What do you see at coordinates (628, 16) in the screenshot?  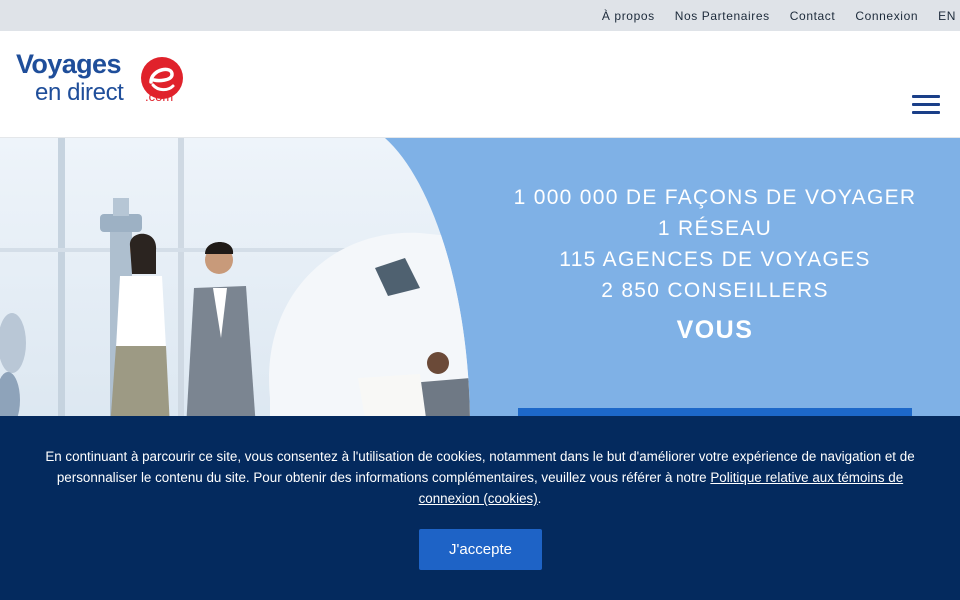 I see `nav-link-about: À propos` at bounding box center [628, 16].